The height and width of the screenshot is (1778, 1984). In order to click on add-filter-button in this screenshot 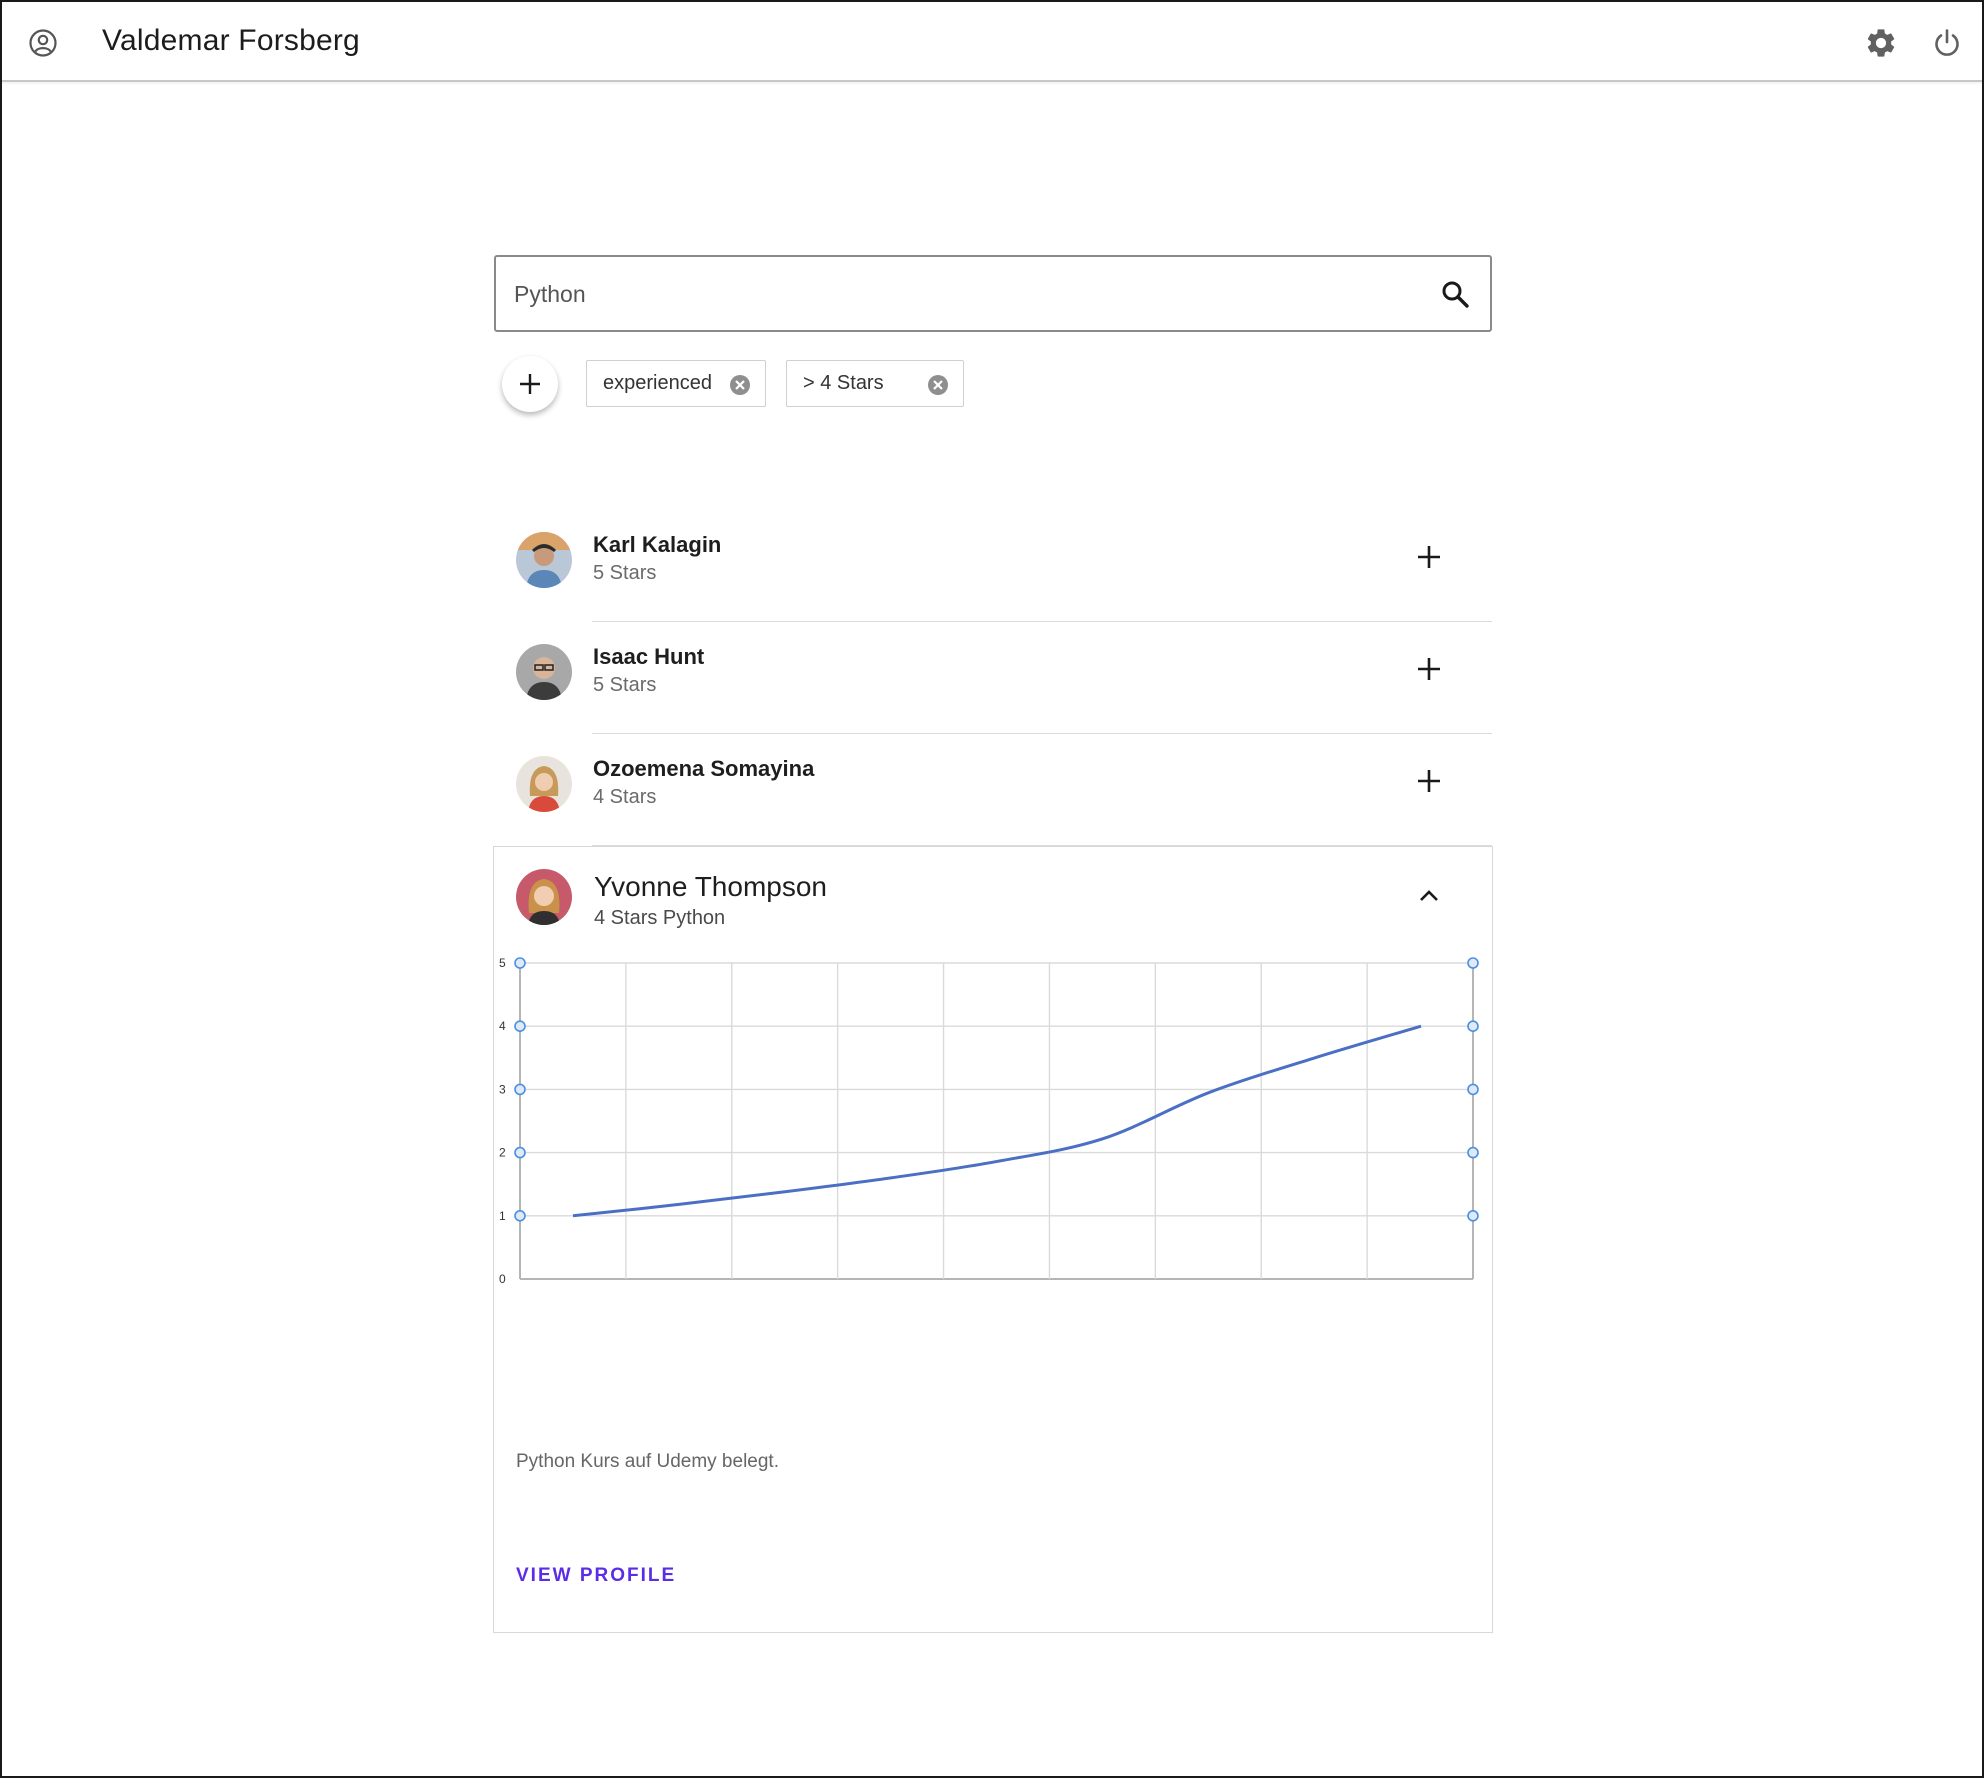, I will do `click(530, 384)`.